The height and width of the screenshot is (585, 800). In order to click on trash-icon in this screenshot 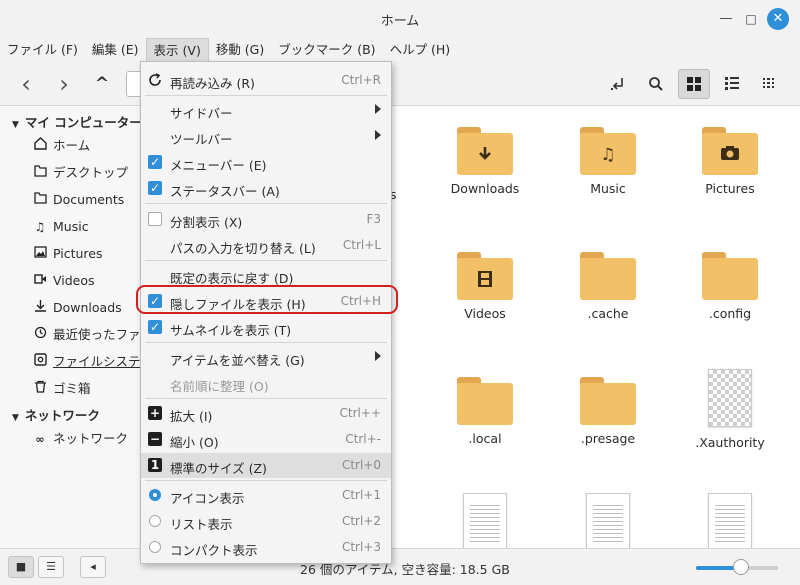, I will do `click(40, 389)`.